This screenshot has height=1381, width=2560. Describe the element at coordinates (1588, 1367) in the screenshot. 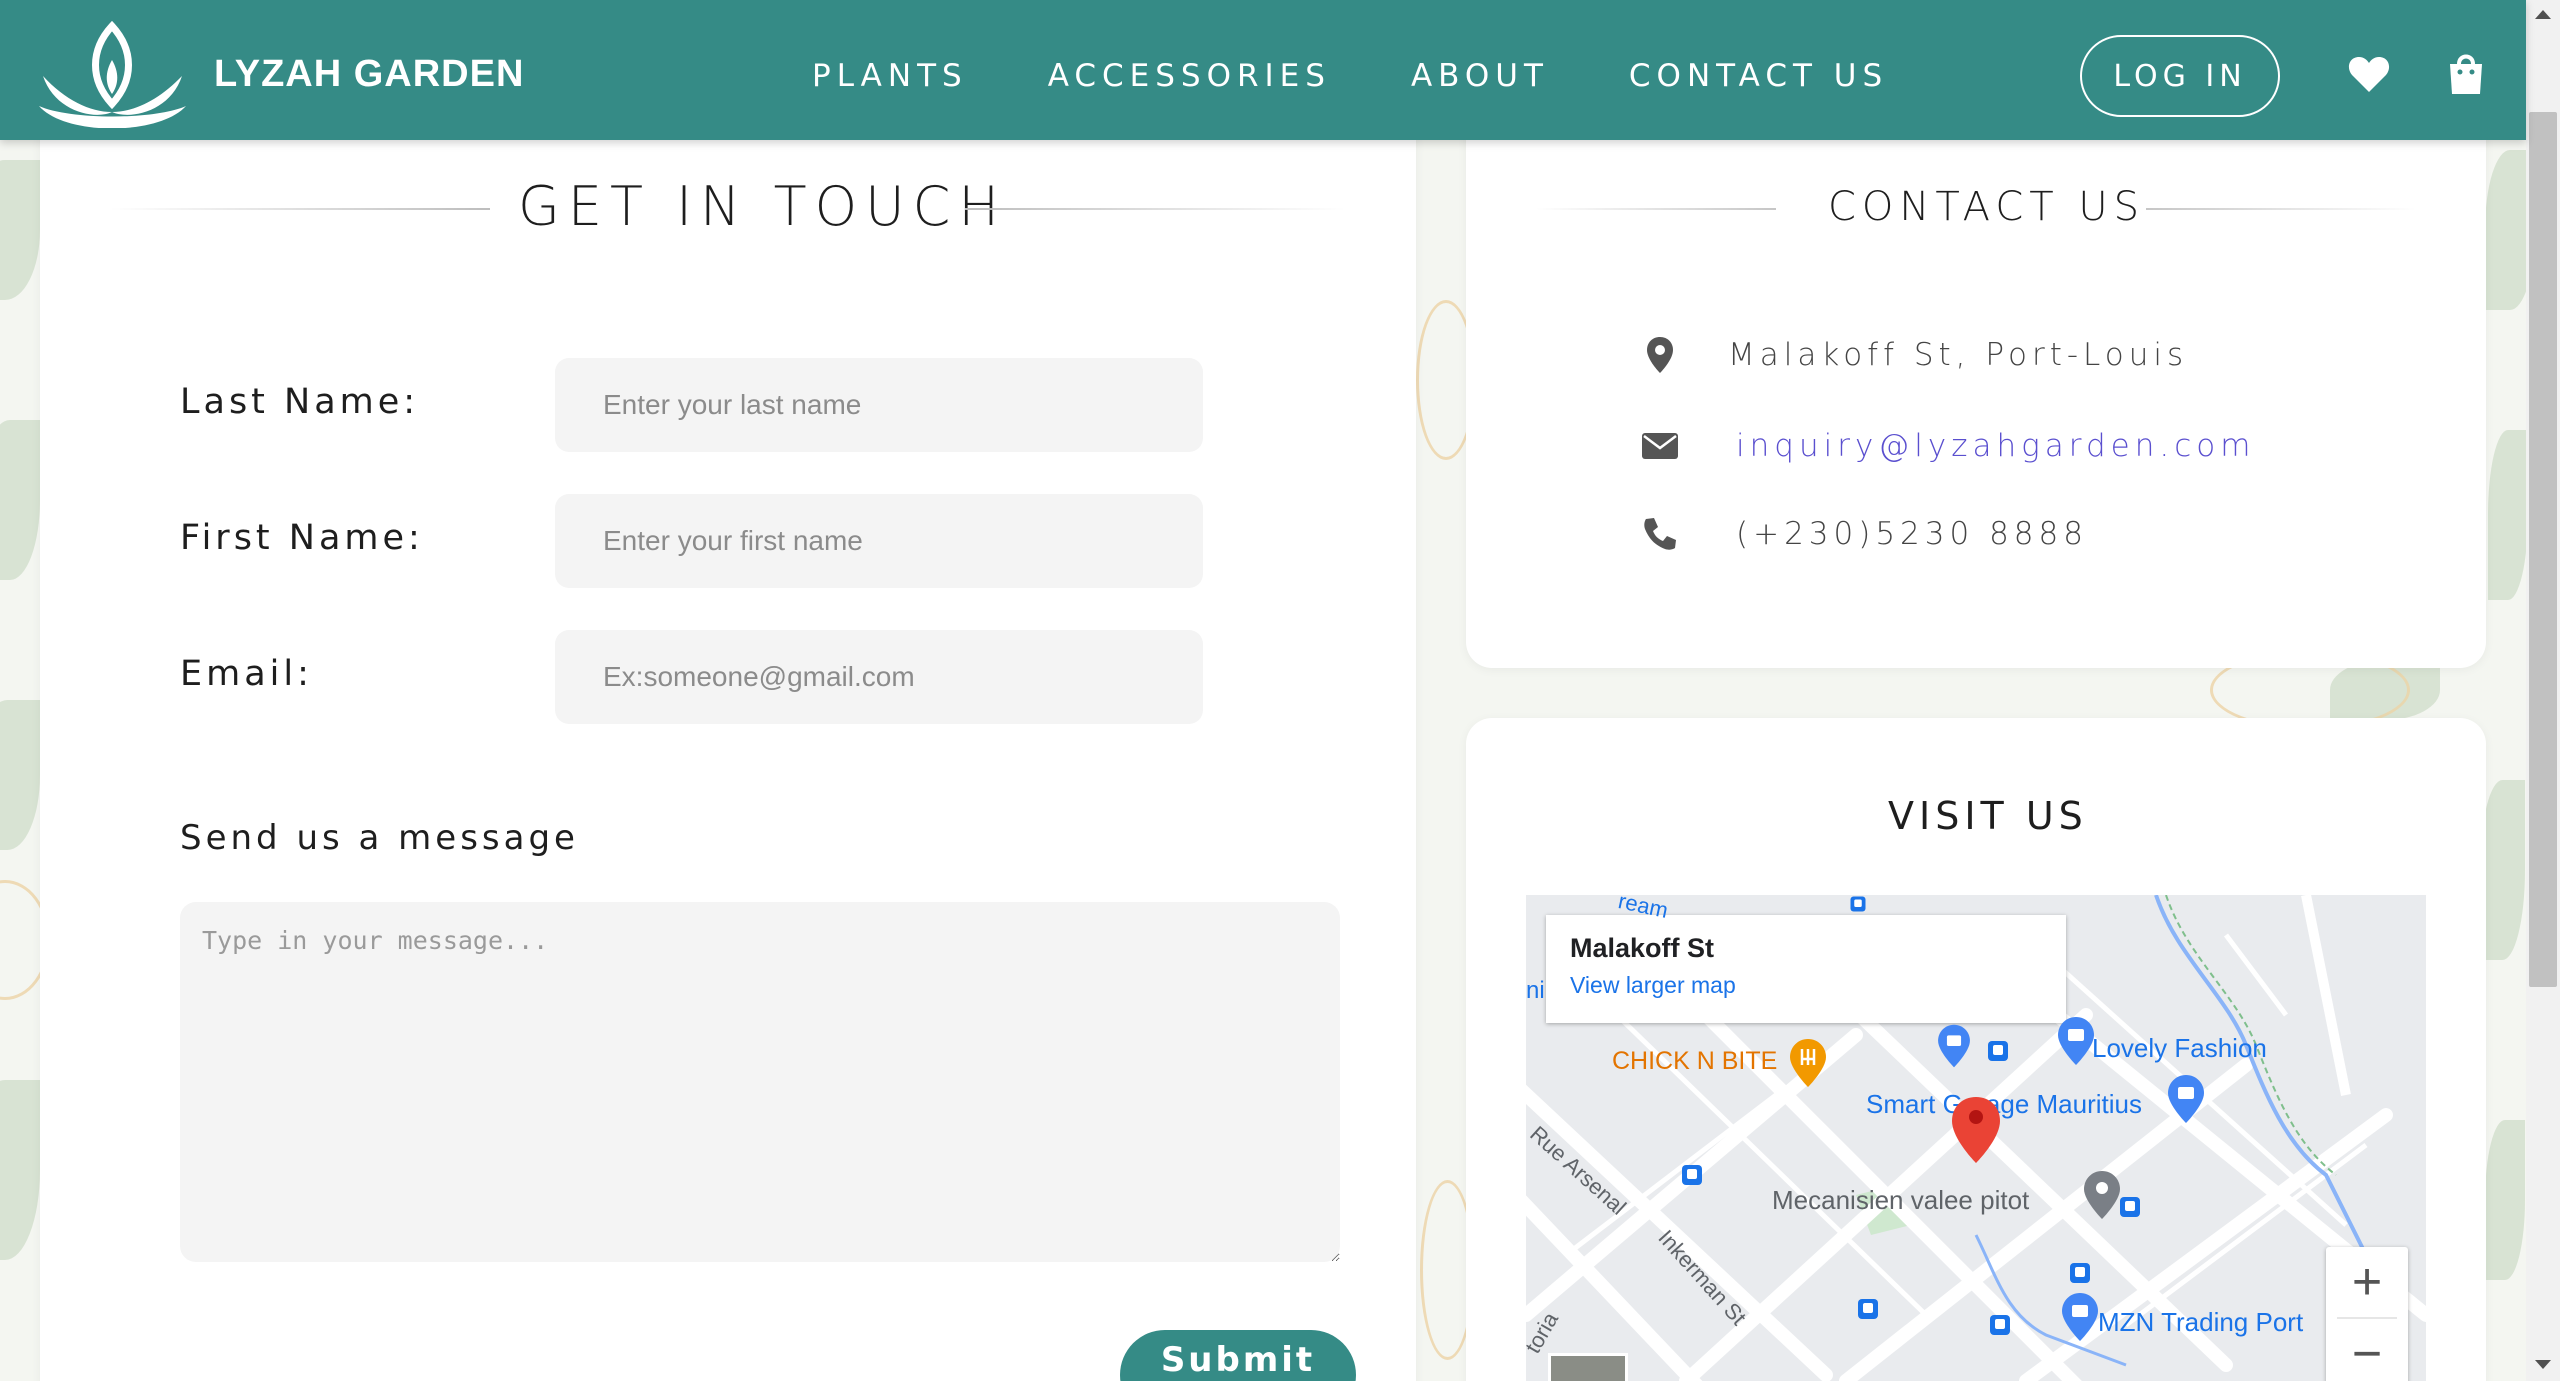

I see `map-layer-thumbnail` at that location.